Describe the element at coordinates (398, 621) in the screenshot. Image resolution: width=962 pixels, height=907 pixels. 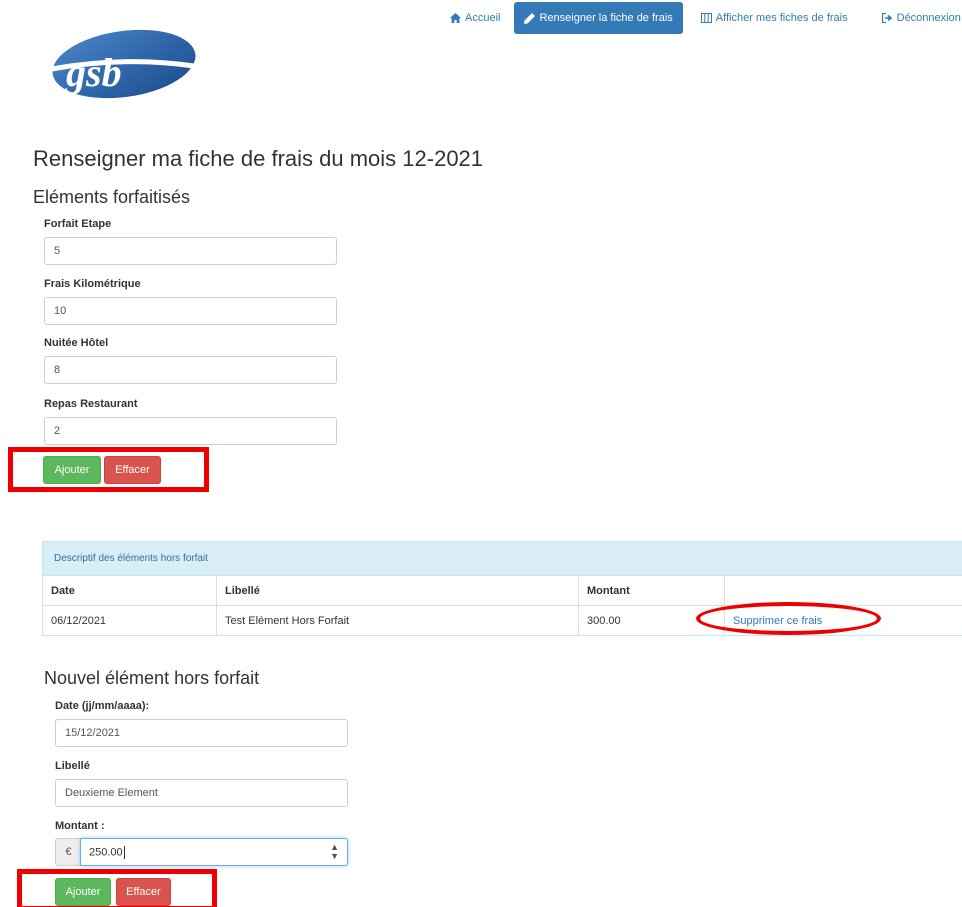
I see `row-libelle: Test Elément Hors Forfait` at that location.